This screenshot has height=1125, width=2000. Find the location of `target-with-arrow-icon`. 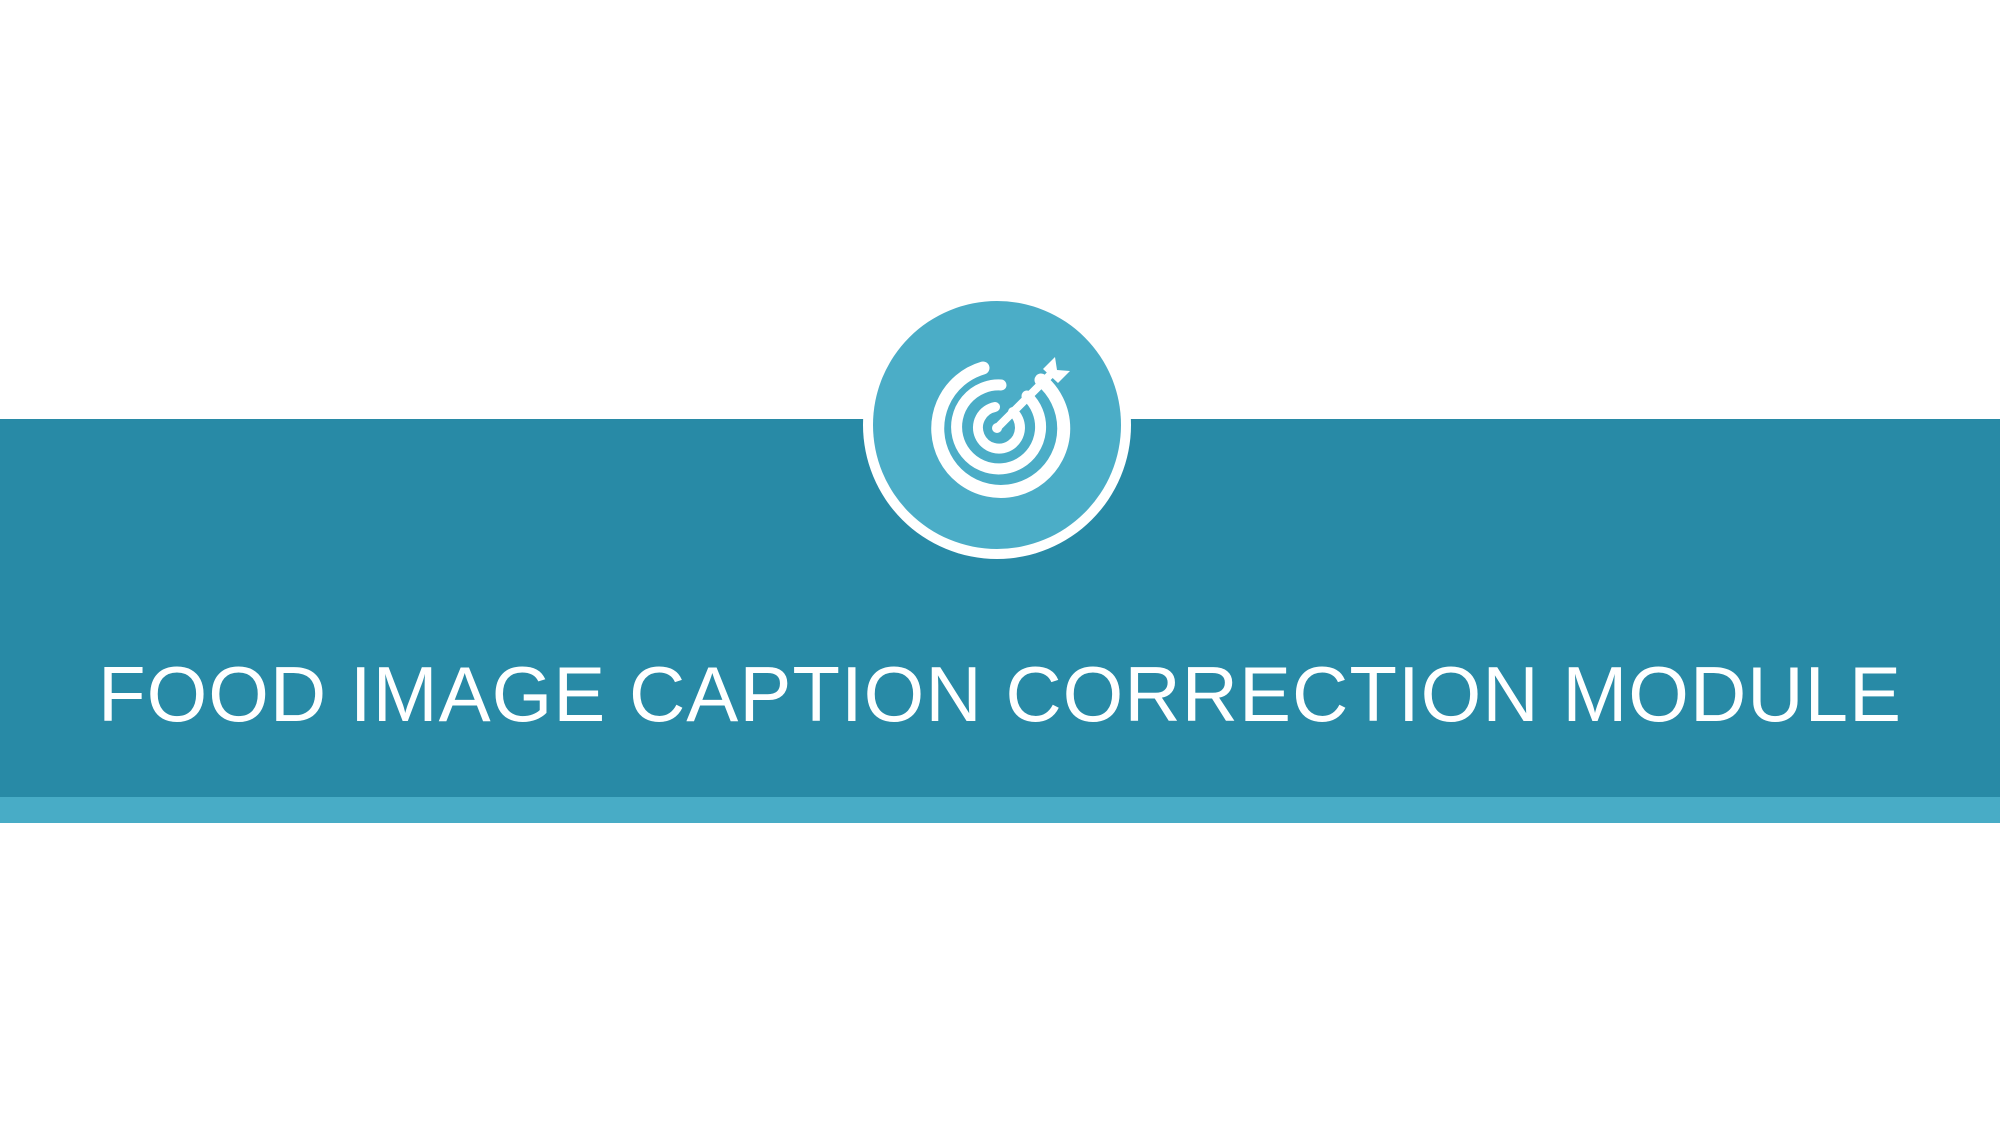

target-with-arrow-icon is located at coordinates (1001, 427).